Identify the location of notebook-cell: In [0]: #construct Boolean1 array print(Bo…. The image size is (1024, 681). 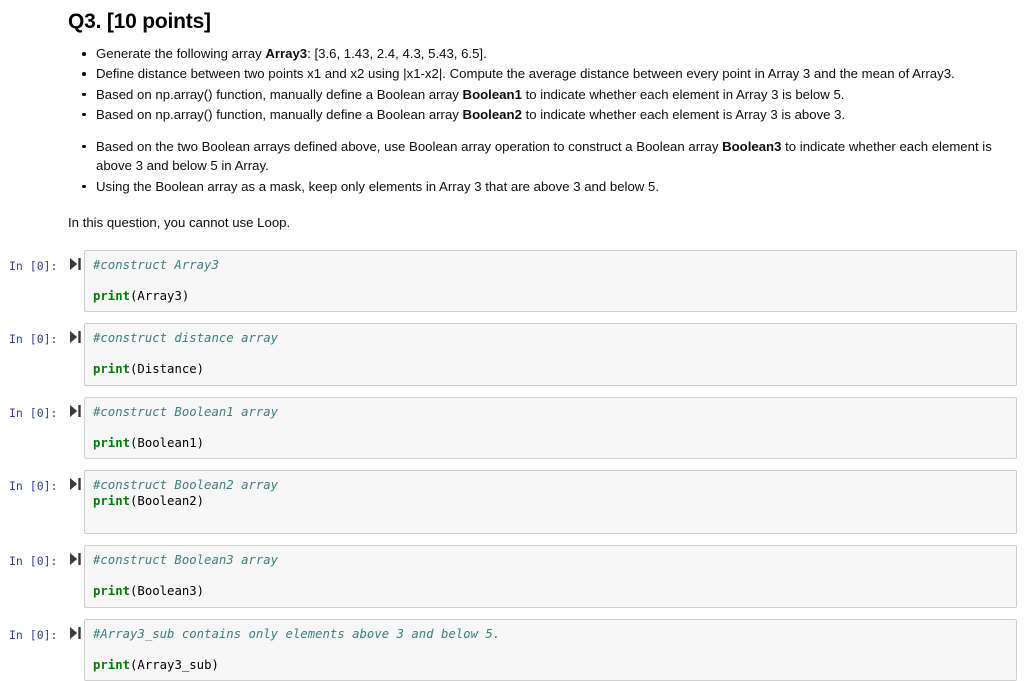
(512, 428).